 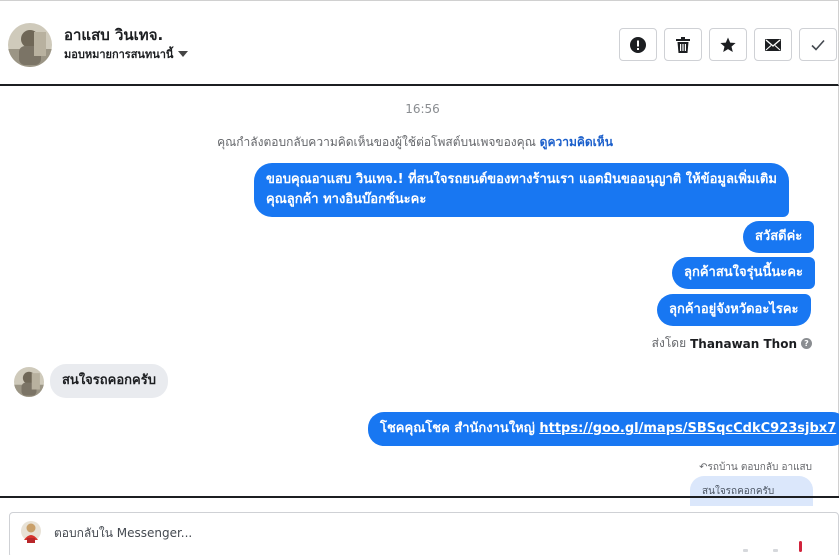 I want to click on message-timestamp: 16:56, so click(x=422, y=109).